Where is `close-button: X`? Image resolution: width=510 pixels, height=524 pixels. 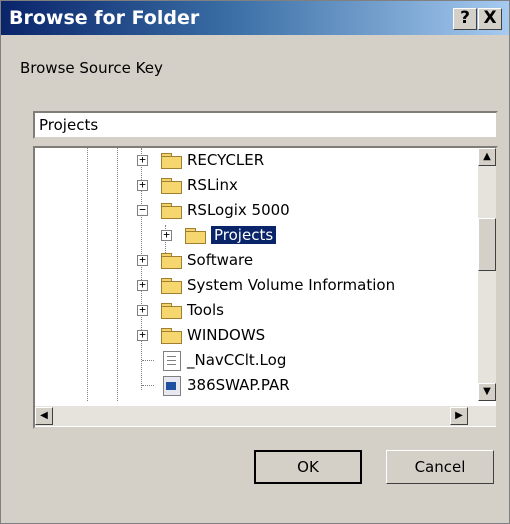
close-button: X is located at coordinates (490, 19).